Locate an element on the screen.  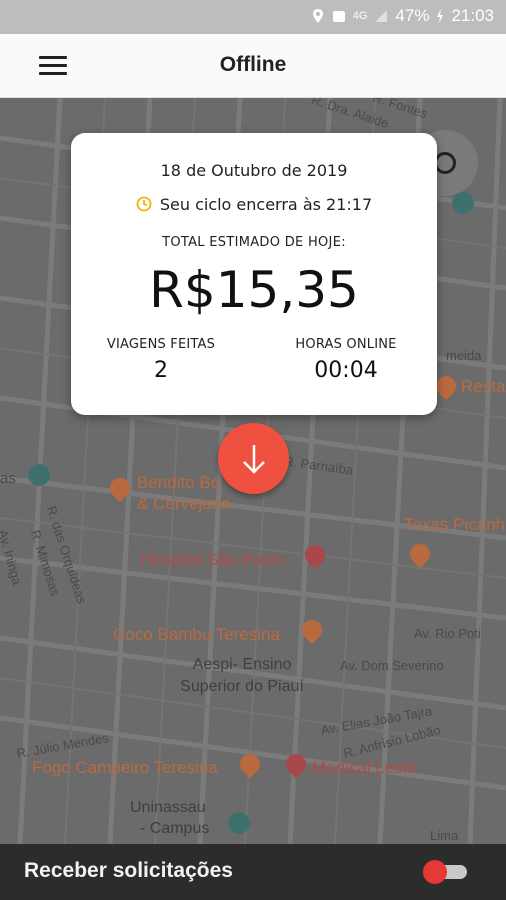
battery-percent: 47% is located at coordinates (412, 15).